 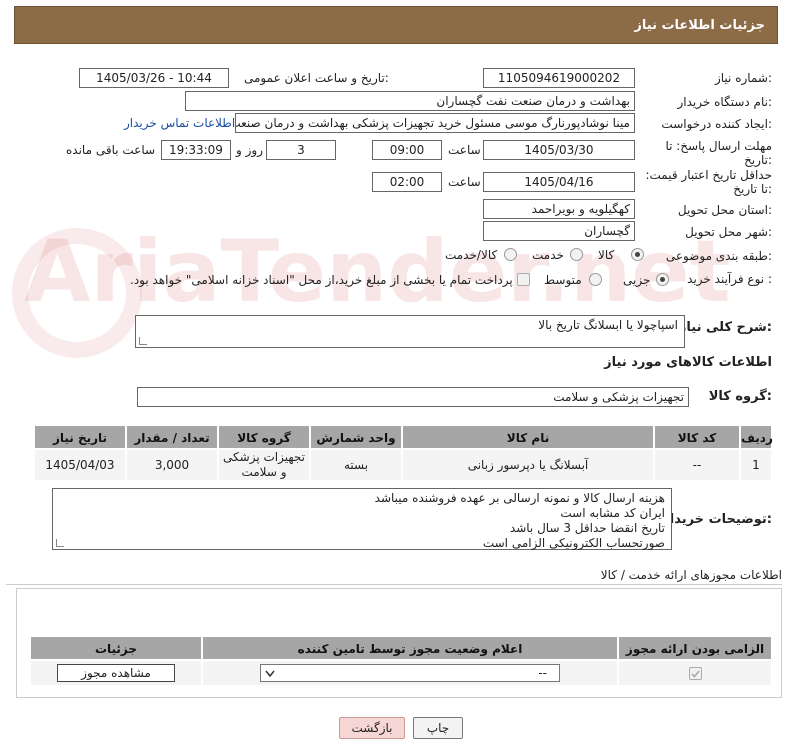 I want to click on col-qty: تعداد / مقدار, so click(x=172, y=437).